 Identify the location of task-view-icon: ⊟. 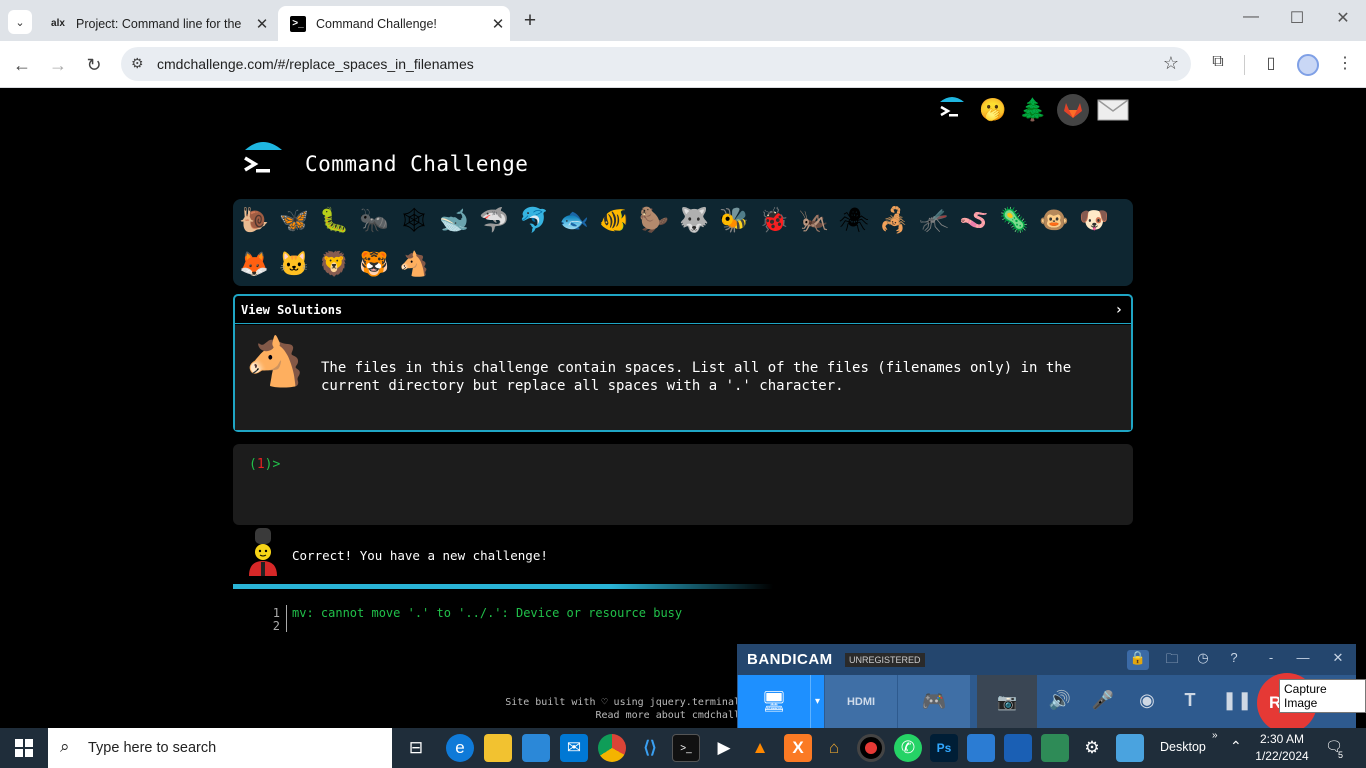
(416, 748).